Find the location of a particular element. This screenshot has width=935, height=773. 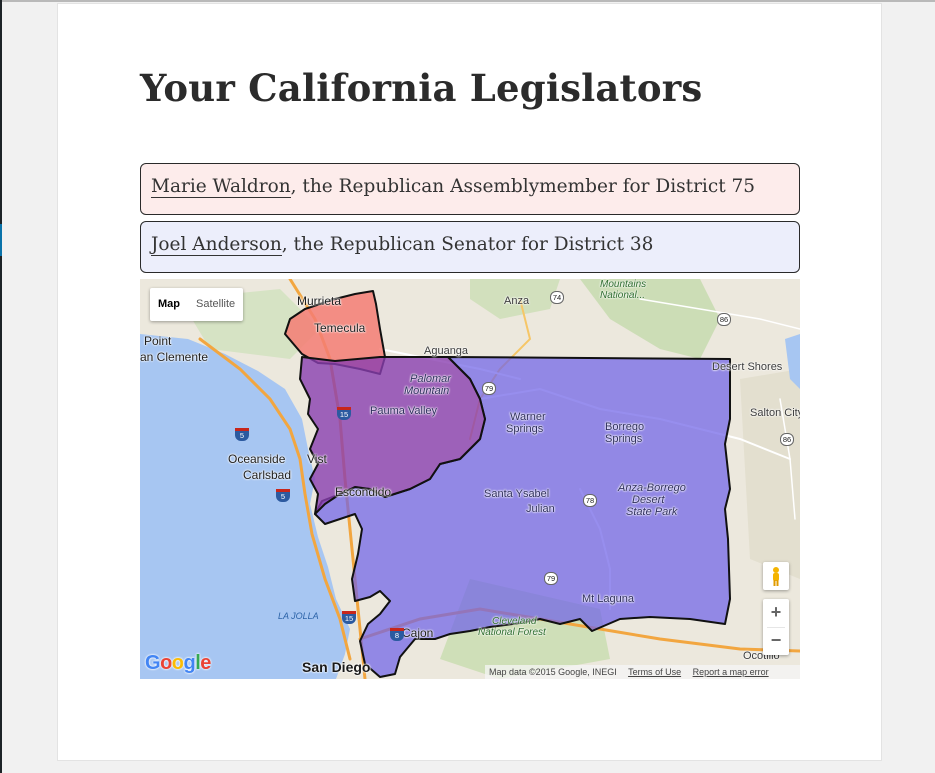

senator-description: , the Republican Senator for District 38 is located at coordinates (467, 244).